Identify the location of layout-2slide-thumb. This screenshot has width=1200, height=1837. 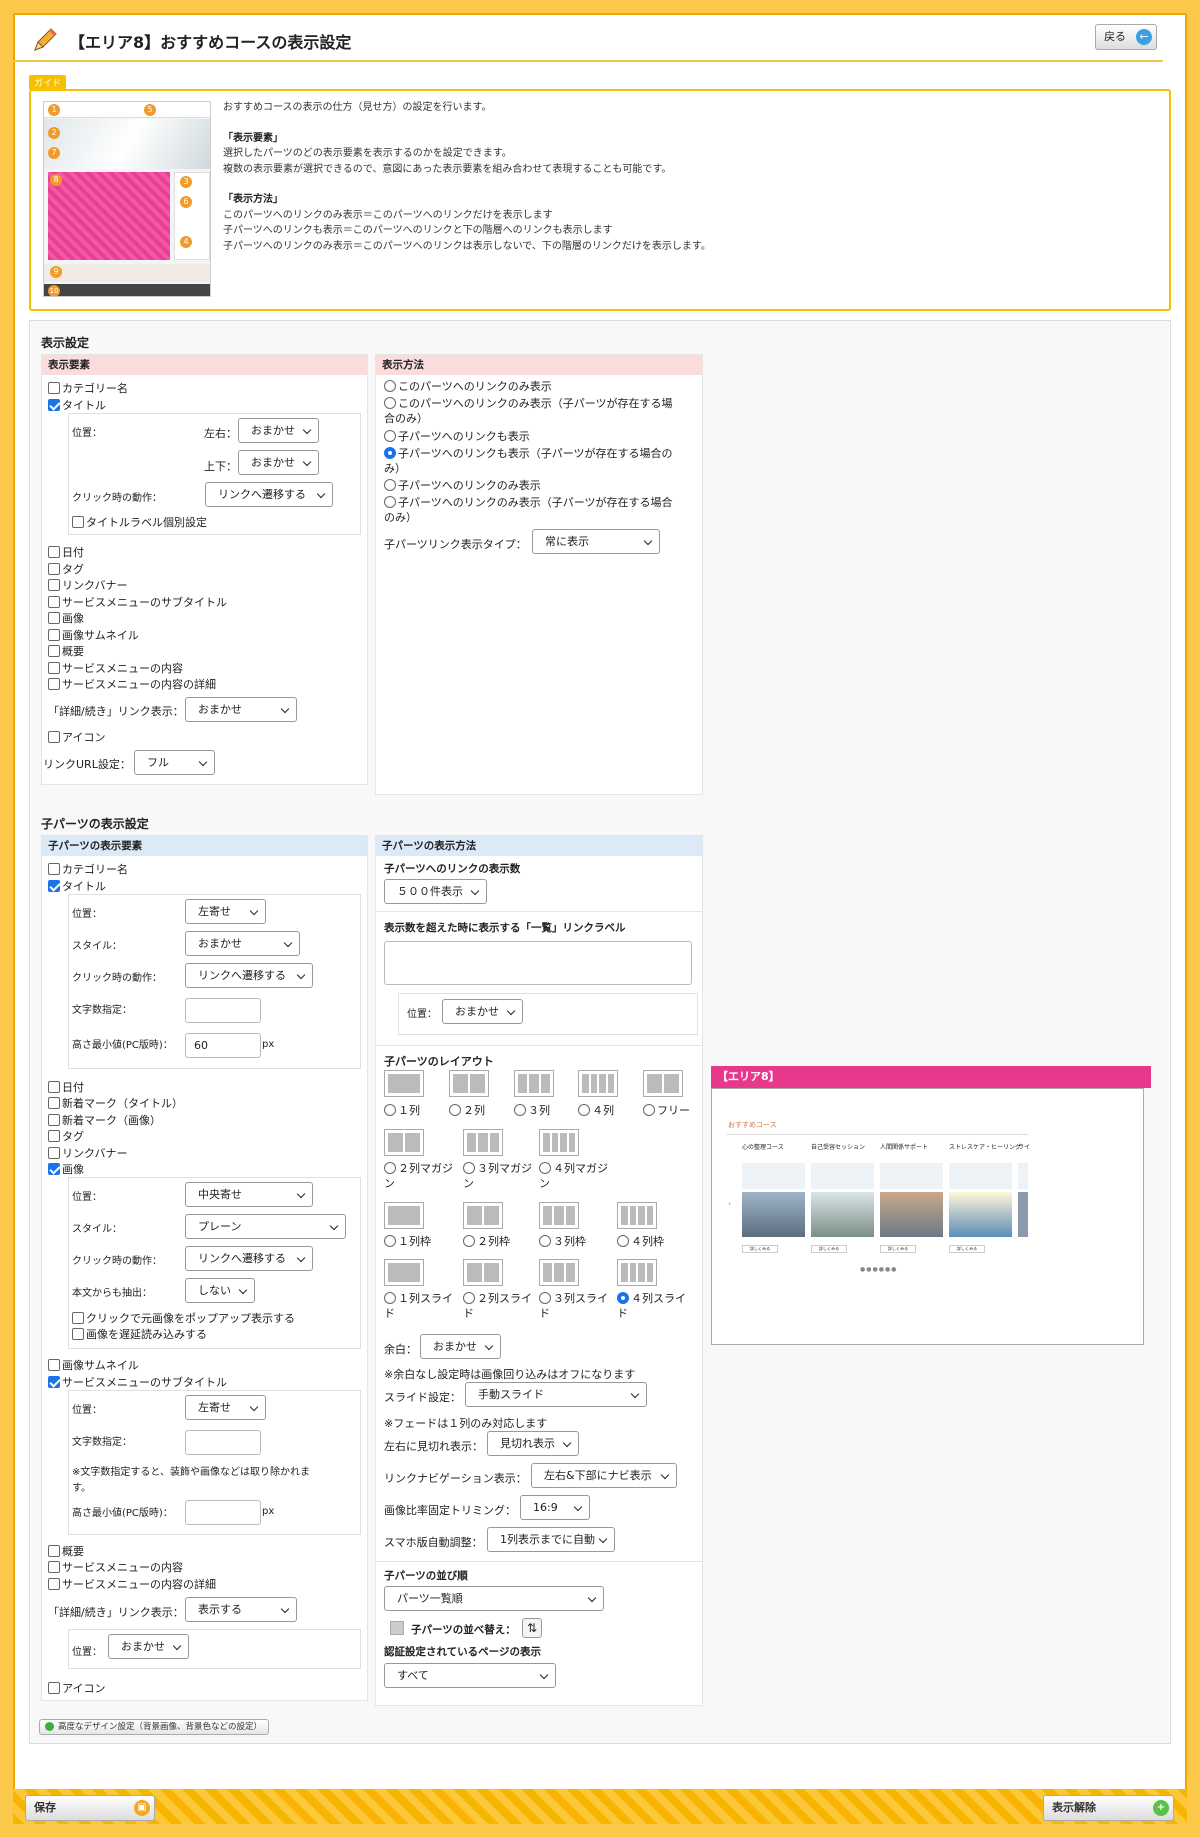
(483, 1272).